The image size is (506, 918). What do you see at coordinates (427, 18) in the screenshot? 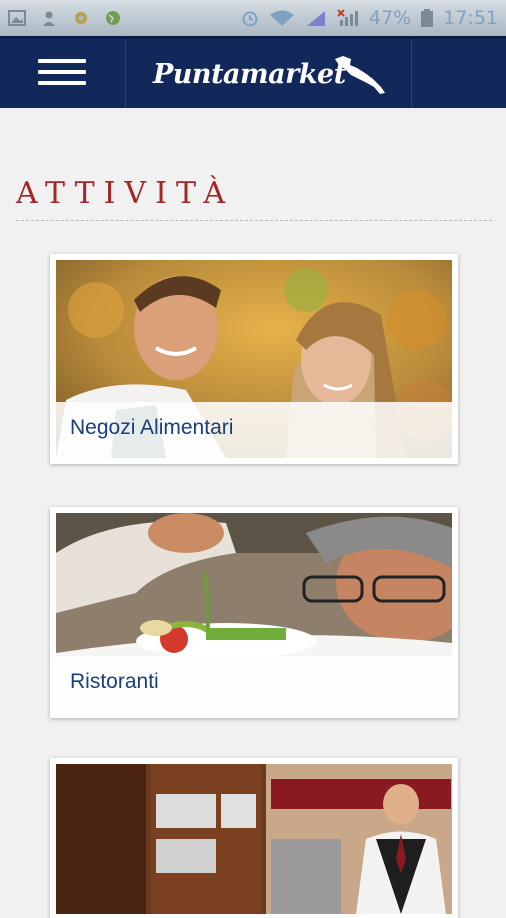
I see `battery-icon` at bounding box center [427, 18].